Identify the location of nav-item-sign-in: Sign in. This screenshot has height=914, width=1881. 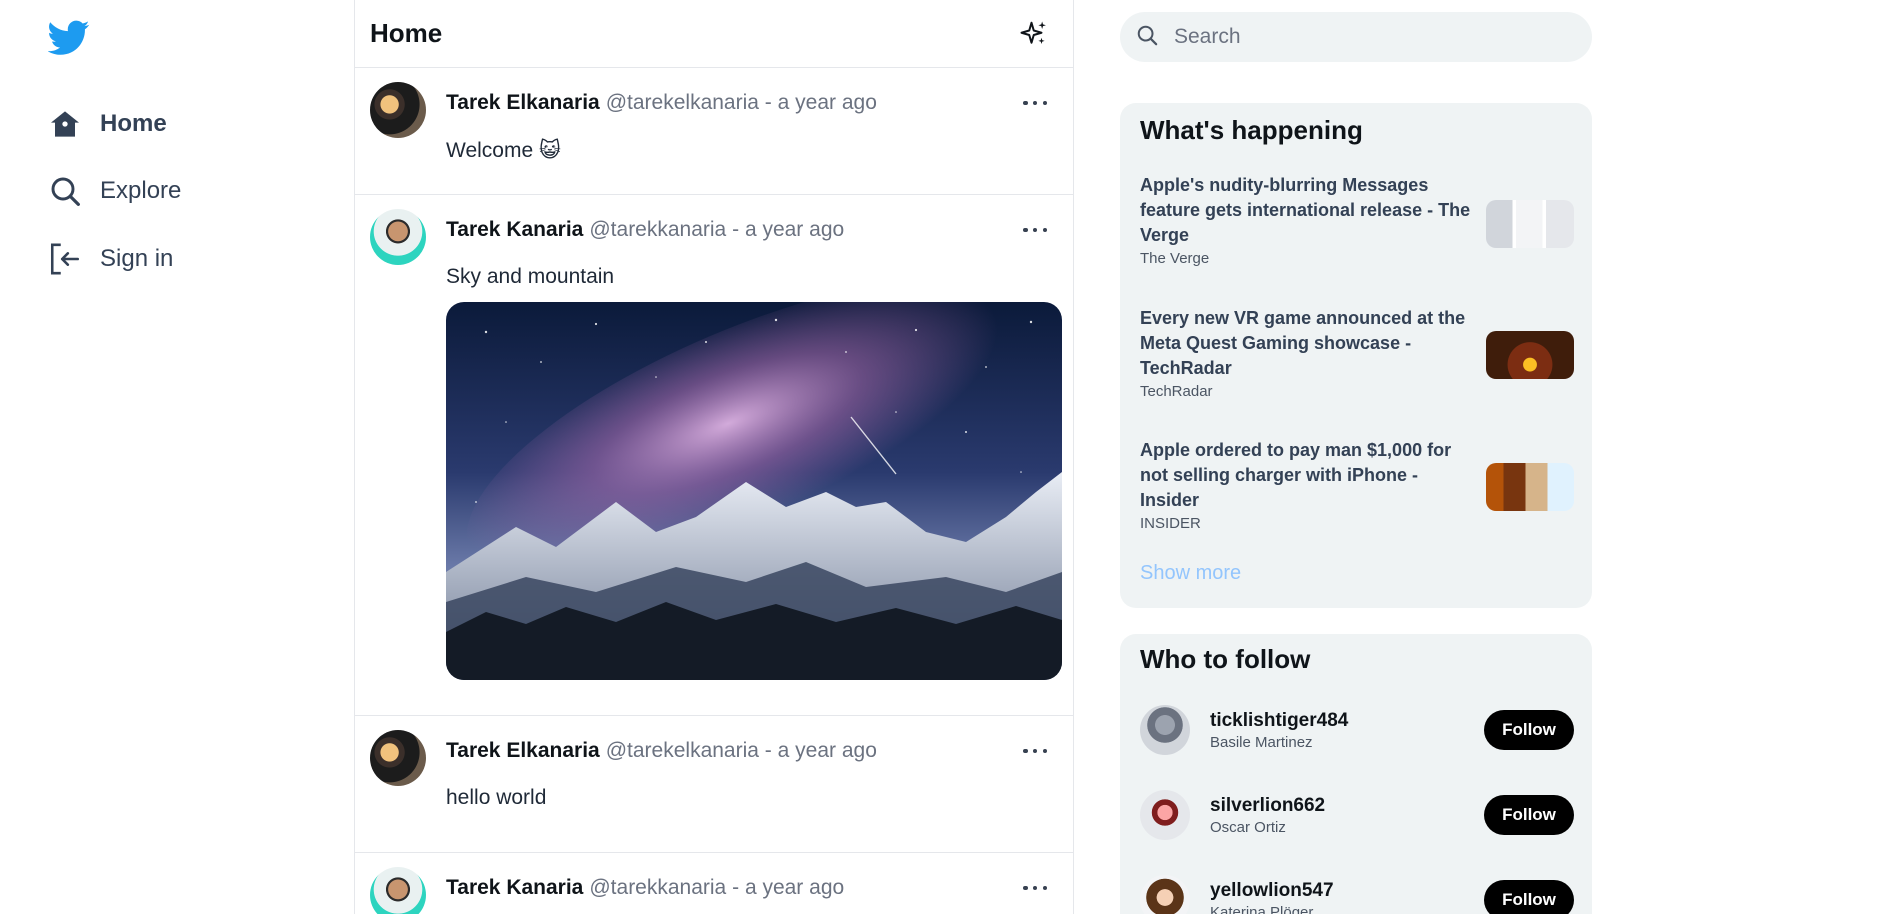
(110, 259).